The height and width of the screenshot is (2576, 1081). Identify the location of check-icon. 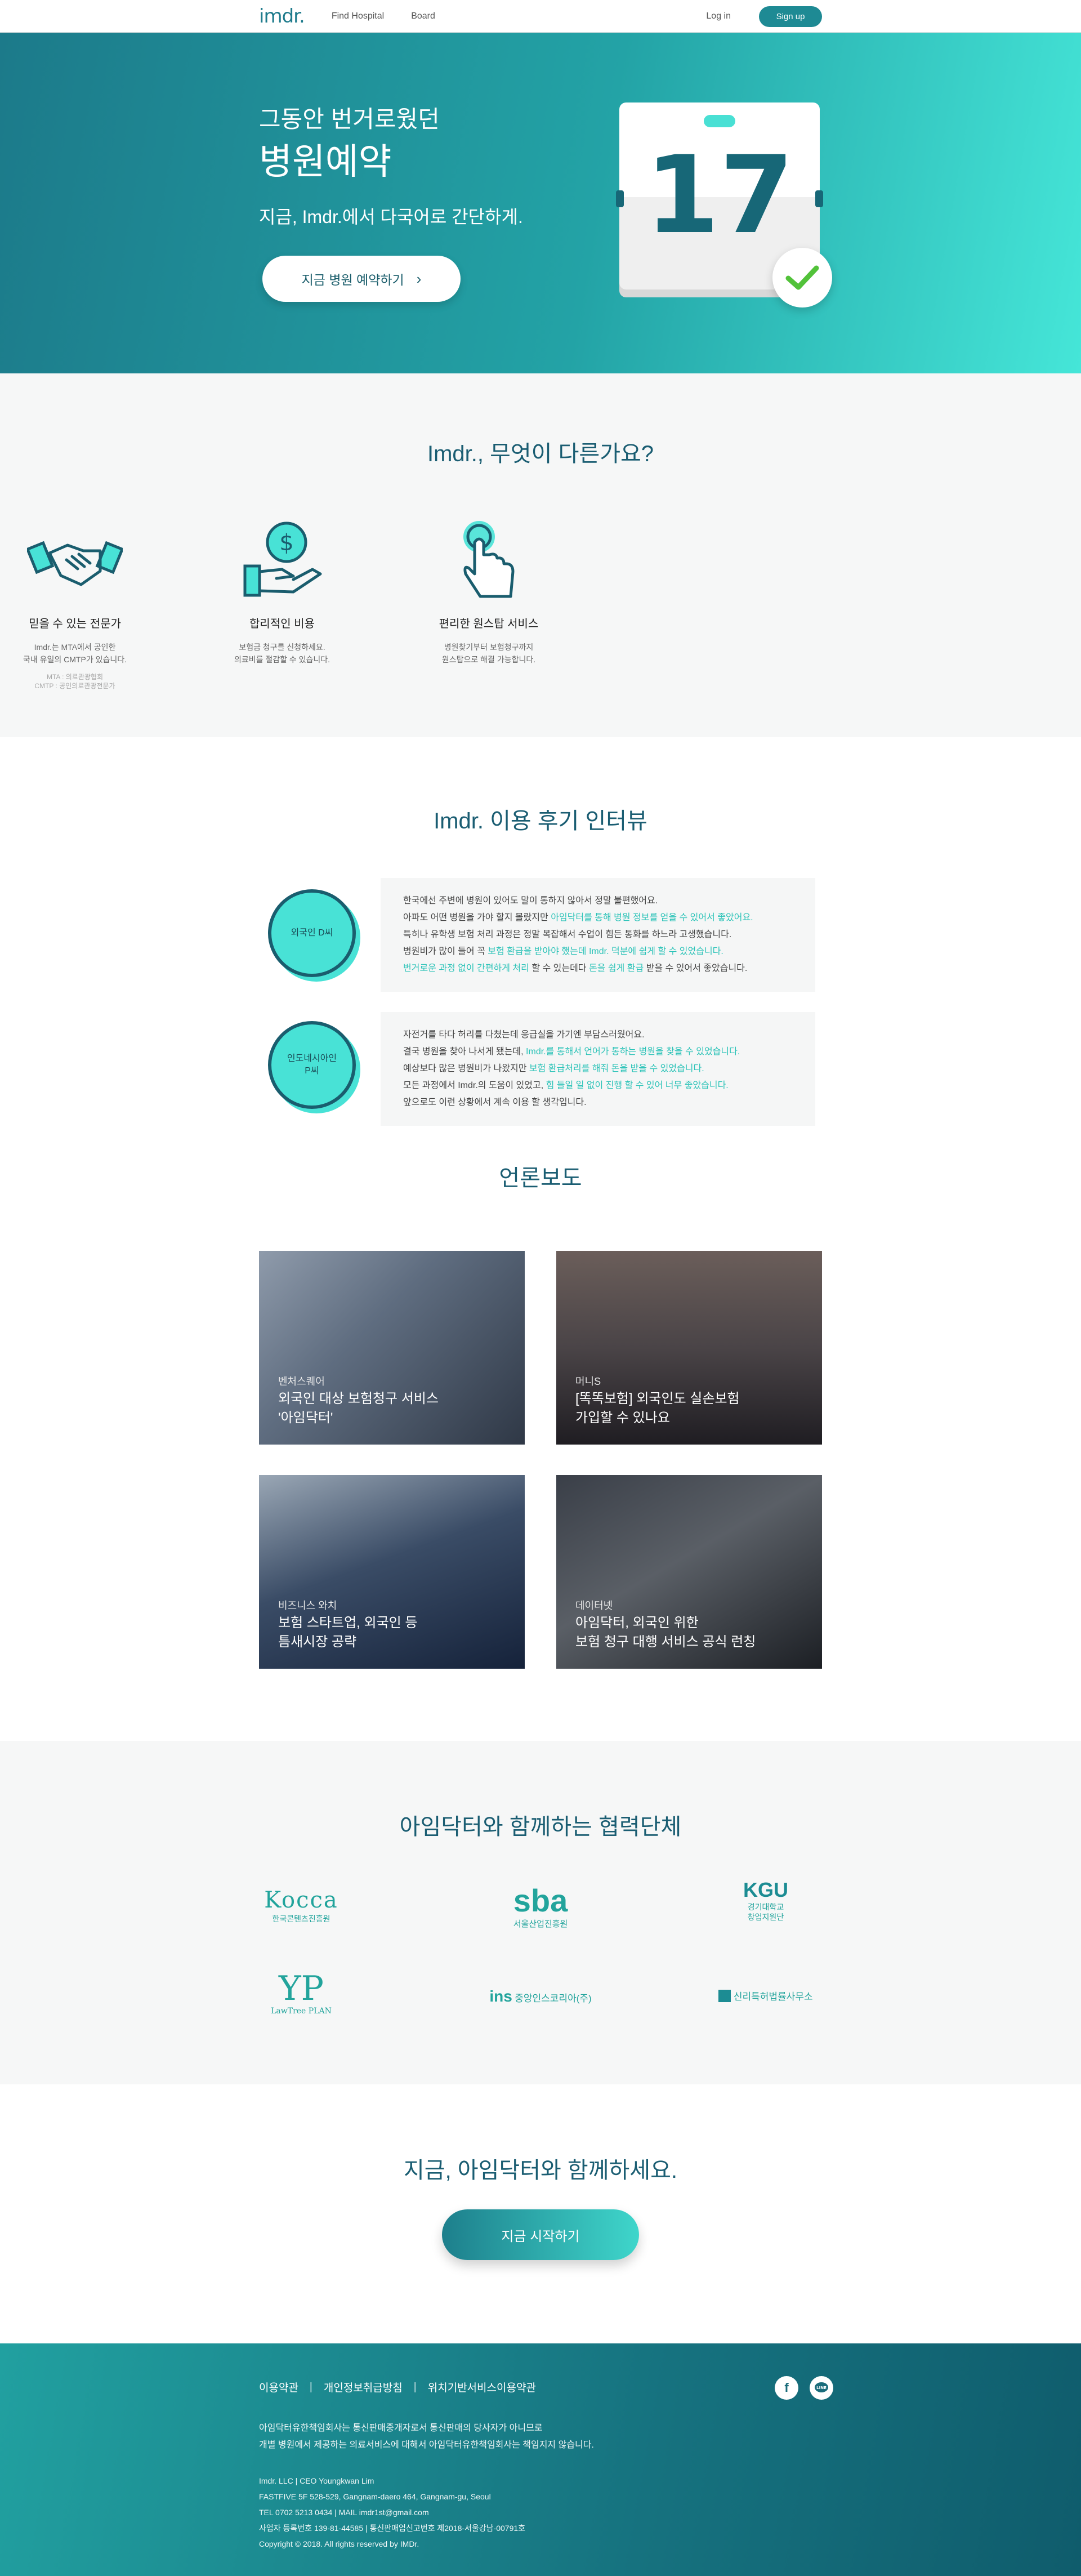
(802, 277).